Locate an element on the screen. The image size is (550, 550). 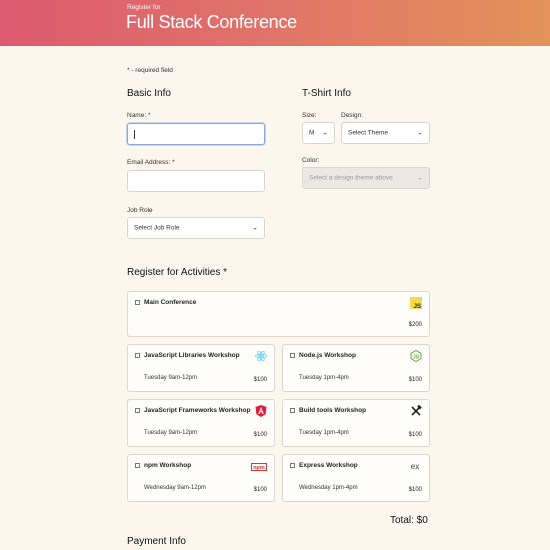
job-role-label: Job Role is located at coordinates (140, 210).